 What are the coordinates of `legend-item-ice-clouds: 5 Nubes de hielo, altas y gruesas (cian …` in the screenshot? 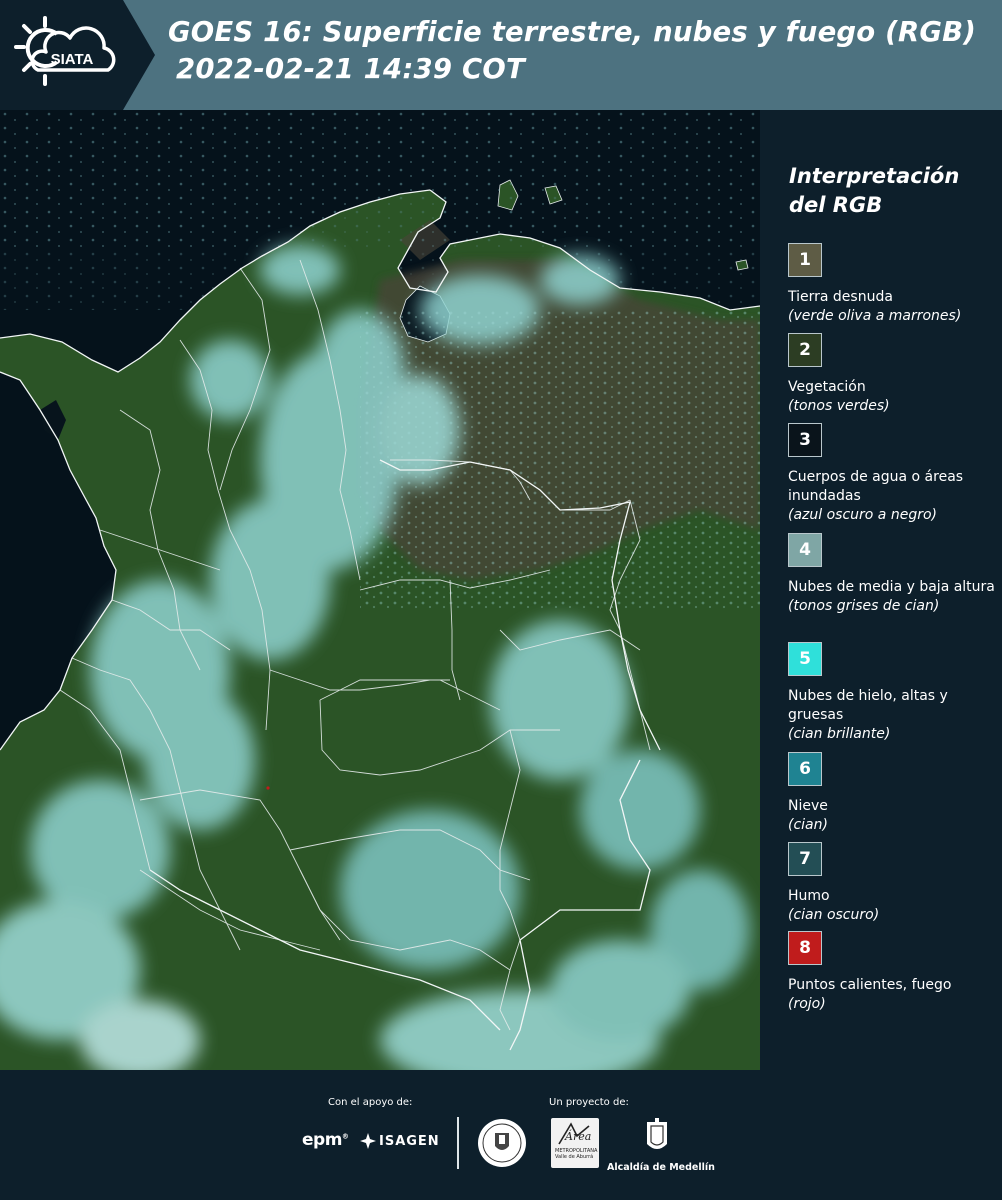 It's located at (893, 693).